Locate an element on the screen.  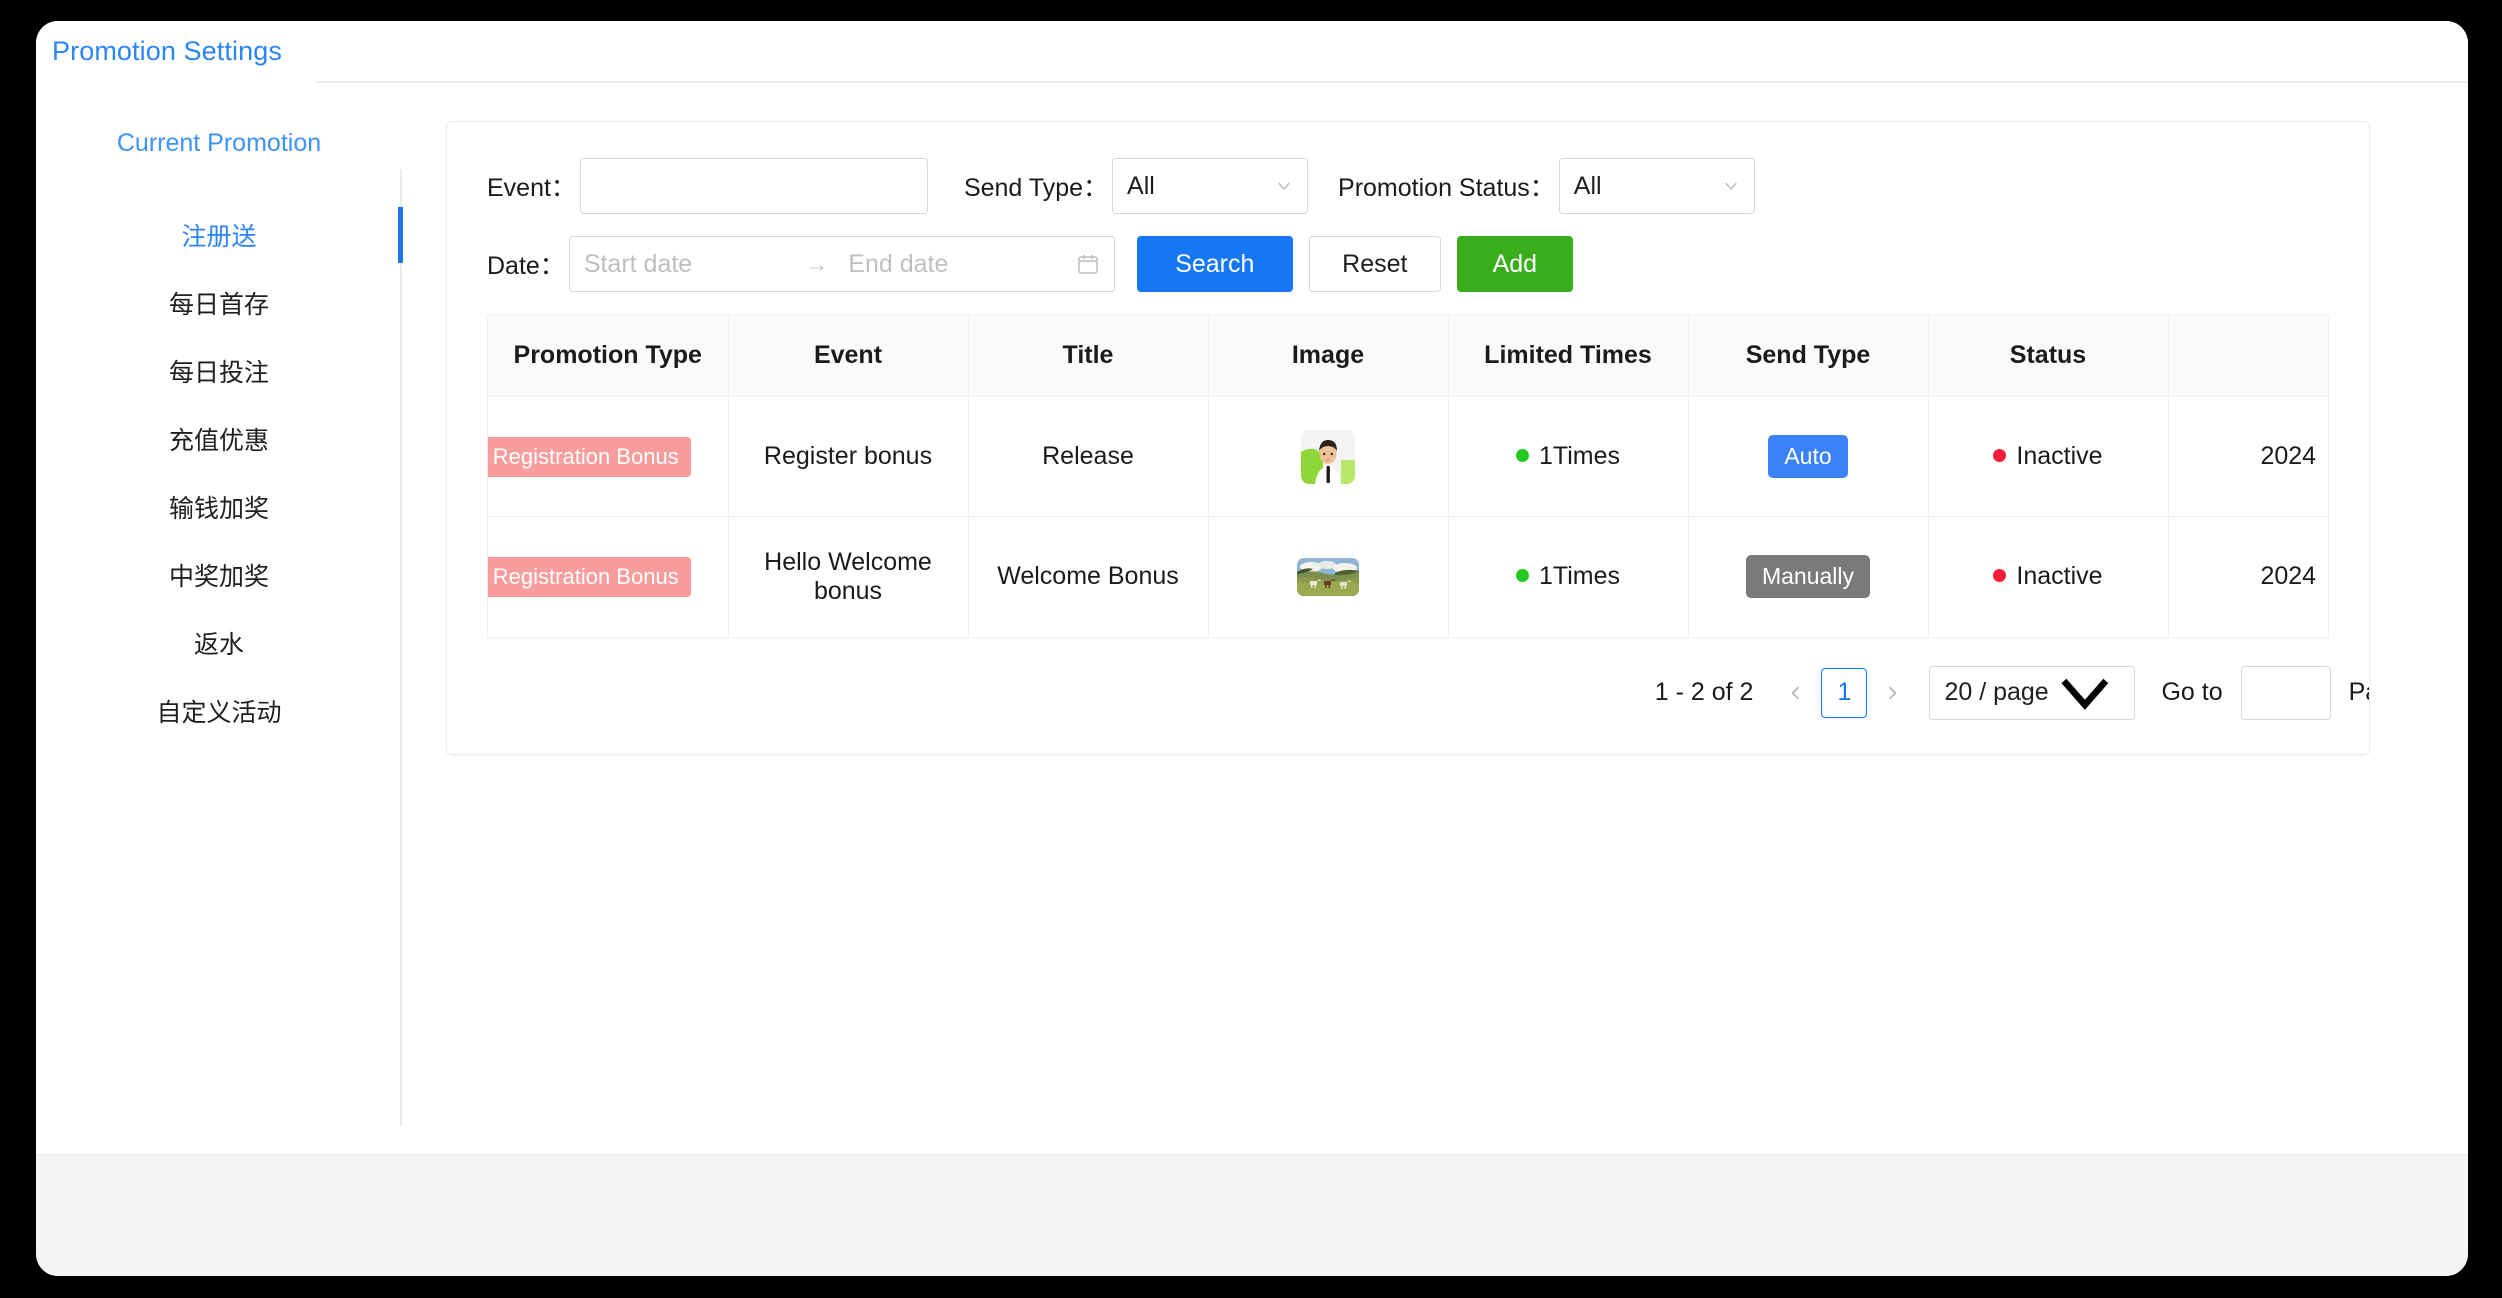
column-header-send-type: Send Type is located at coordinates (1808, 356).